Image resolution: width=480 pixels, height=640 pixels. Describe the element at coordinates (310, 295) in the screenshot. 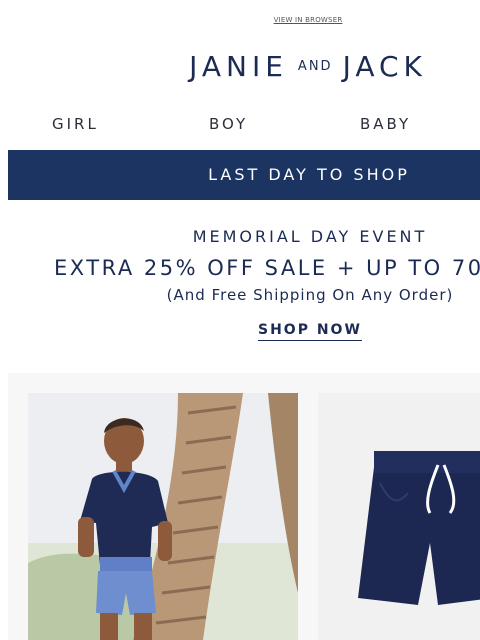

I see `promo-subline: (And Free Shipping On Any Order)` at that location.